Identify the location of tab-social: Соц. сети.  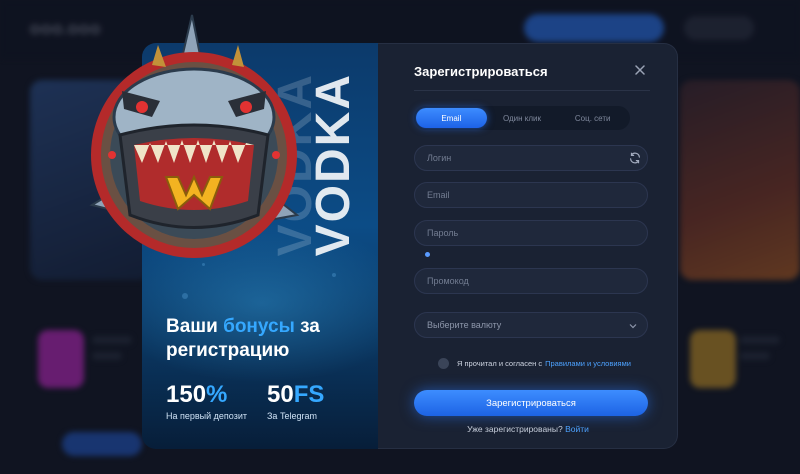
(592, 118).